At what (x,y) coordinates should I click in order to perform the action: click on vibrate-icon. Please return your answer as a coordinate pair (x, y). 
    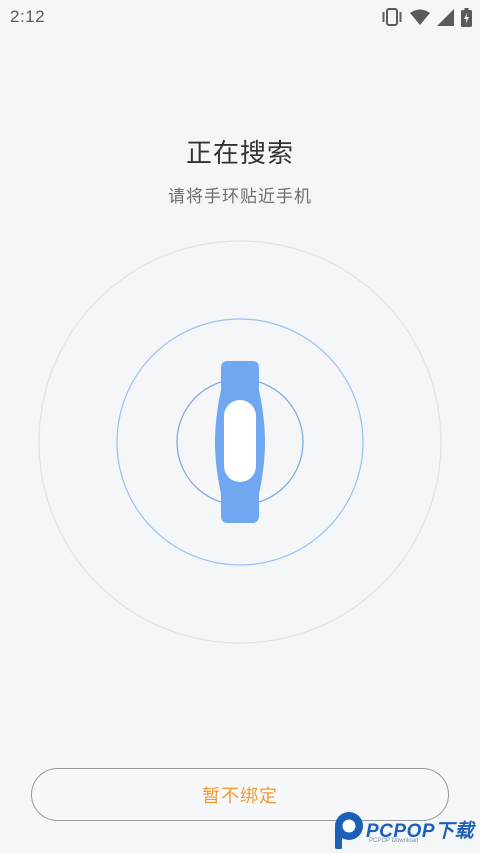
    Looking at the image, I should click on (392, 17).